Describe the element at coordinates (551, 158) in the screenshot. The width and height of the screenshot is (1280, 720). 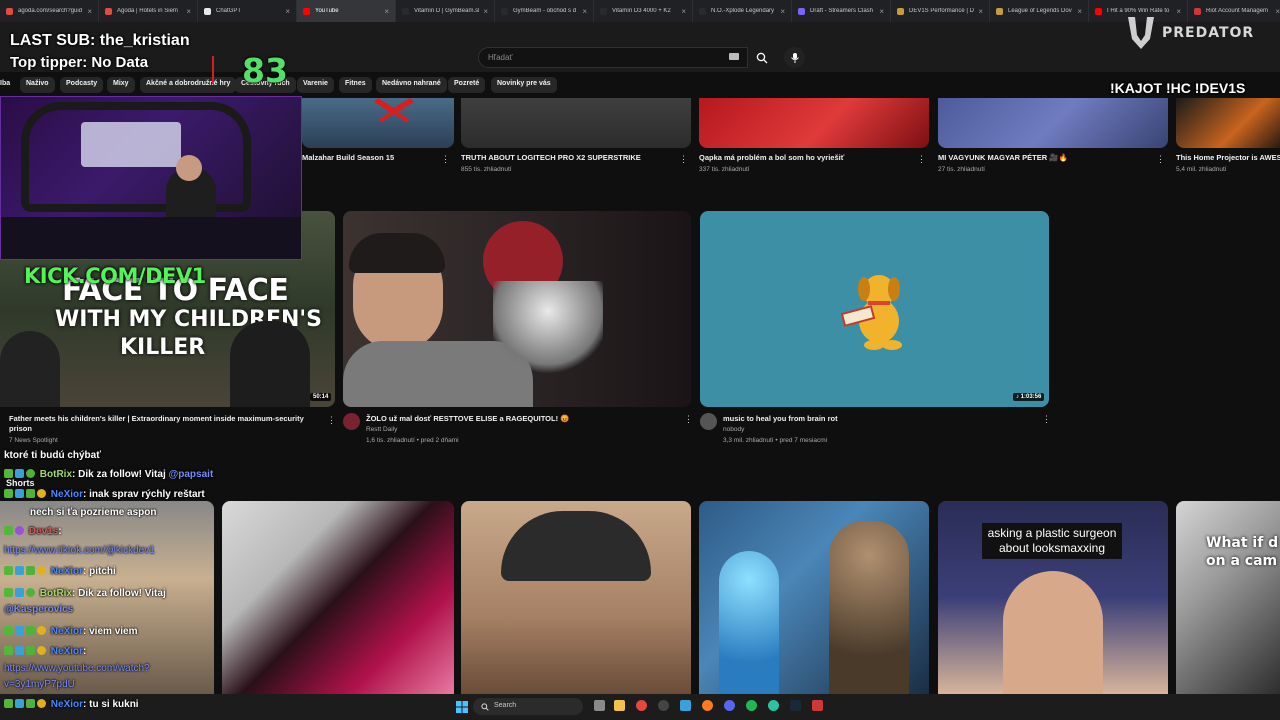
I see `video-title: TRUTH ABOUT LOGITECH PRO X2 SUPERSTRIKE` at that location.